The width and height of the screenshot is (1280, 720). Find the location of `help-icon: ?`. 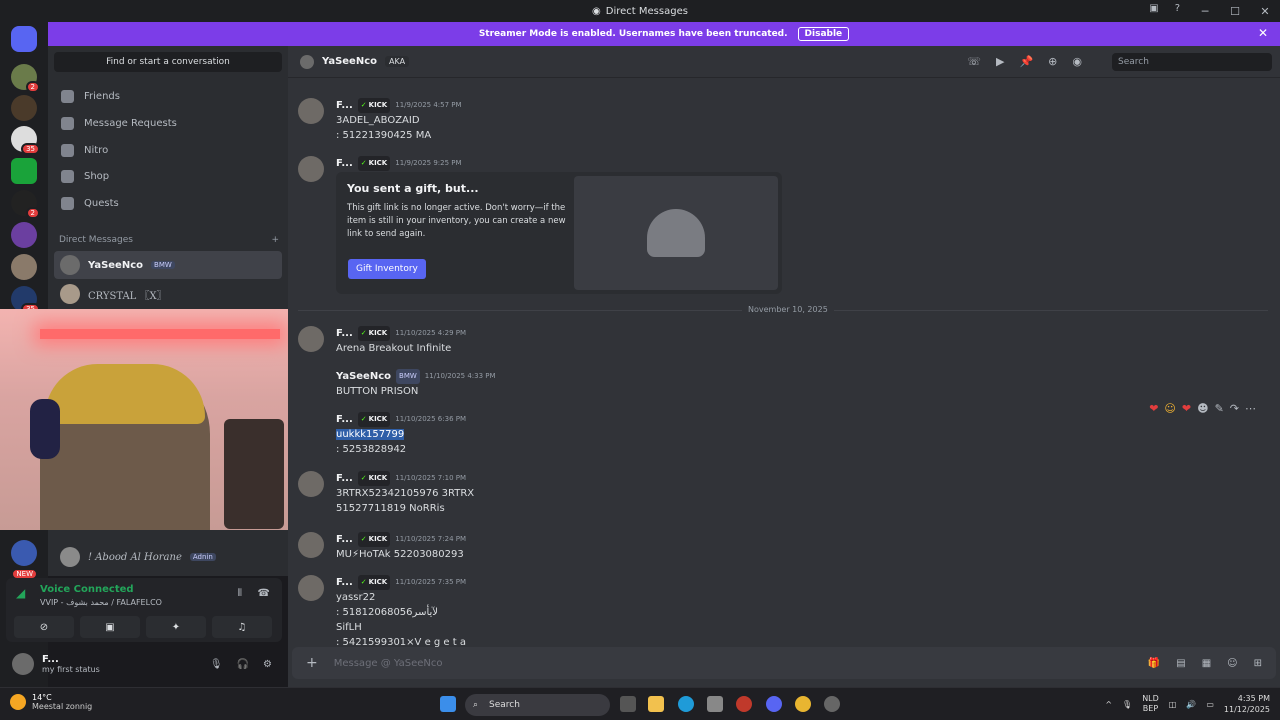

help-icon: ? is located at coordinates (1177, 8).